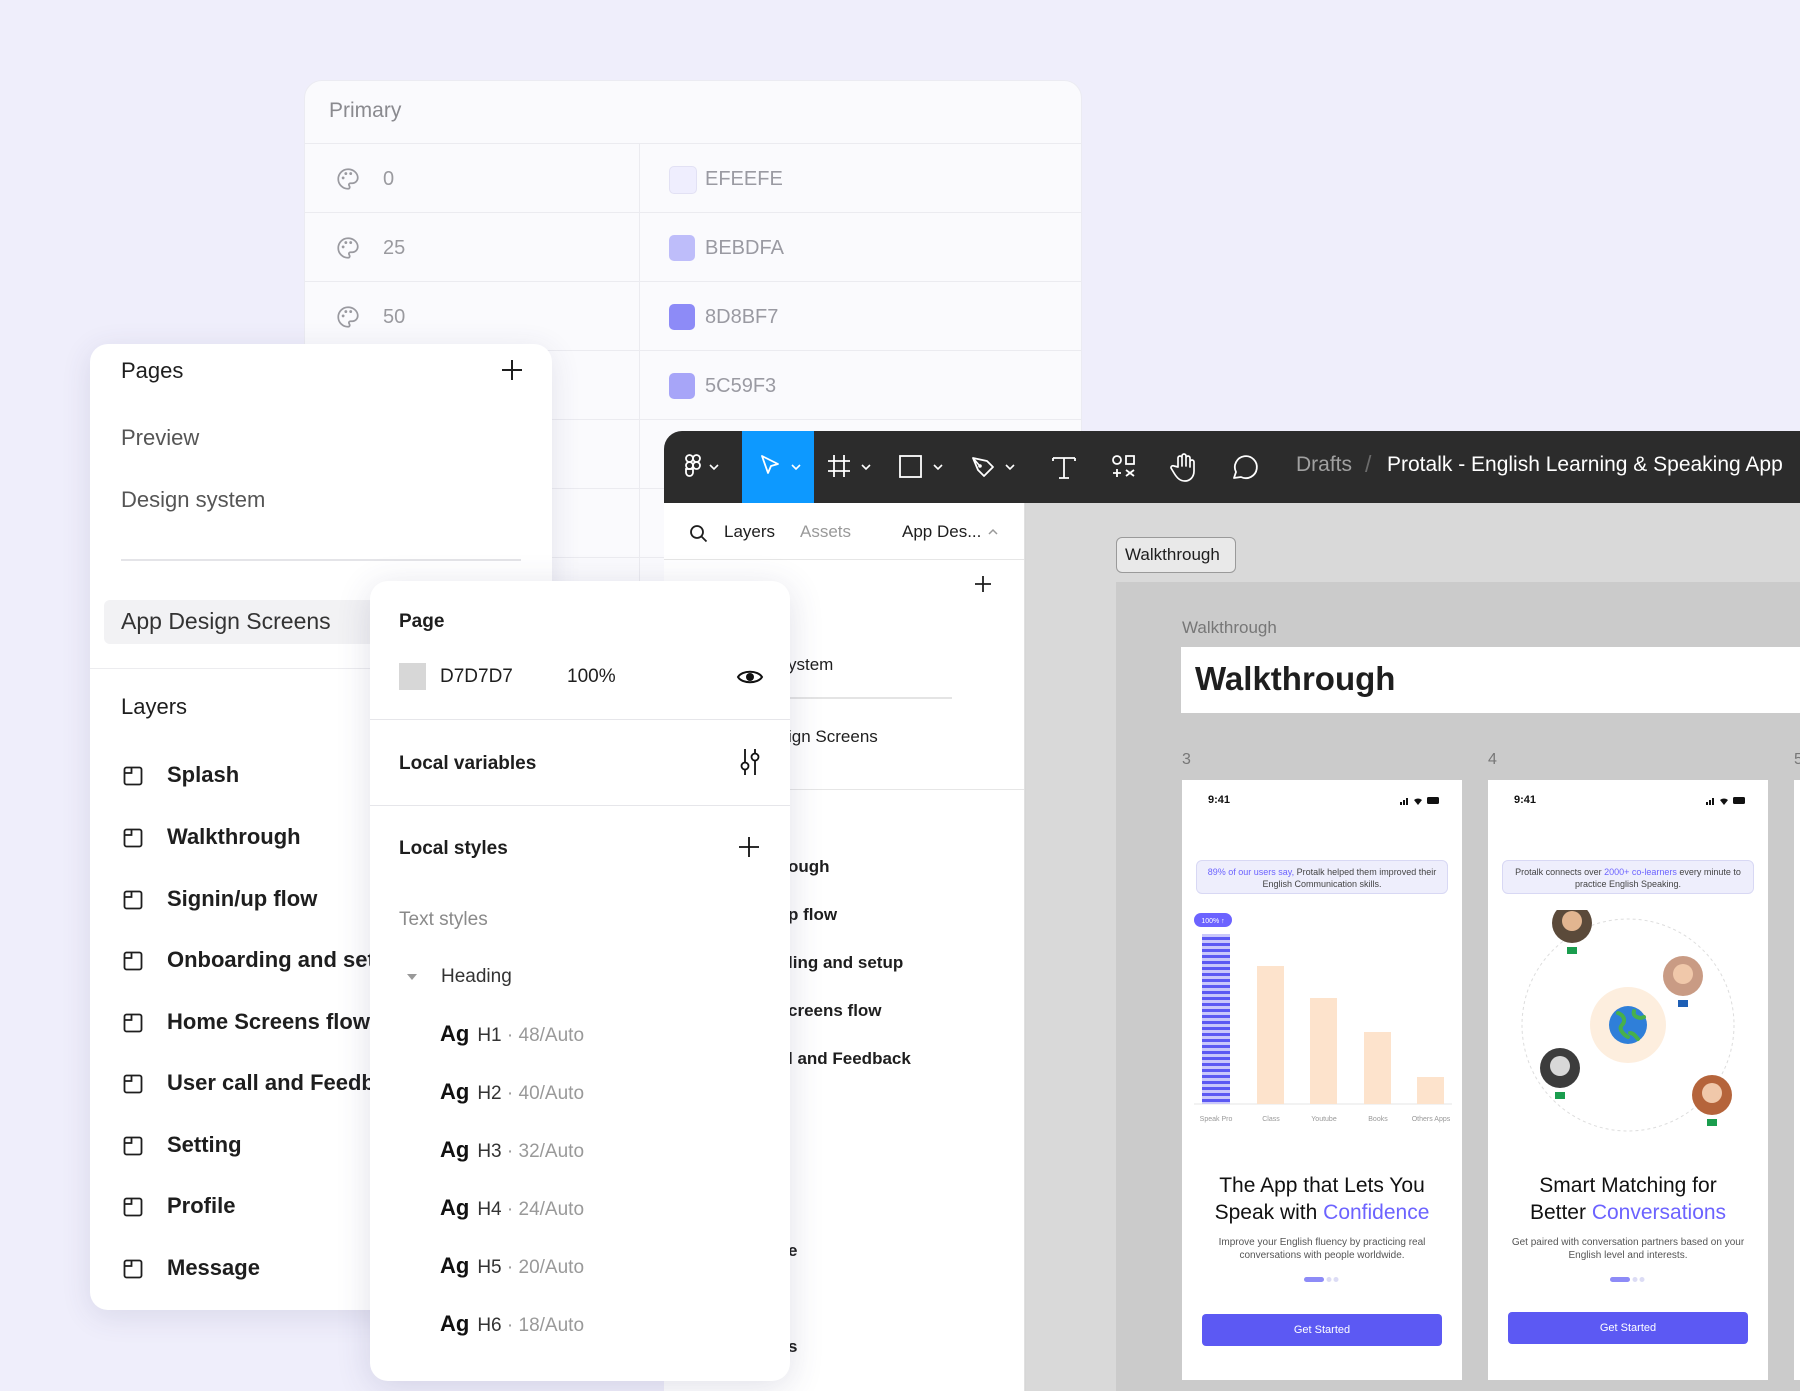  I want to click on side-layer-item: ough, so click(809, 867).